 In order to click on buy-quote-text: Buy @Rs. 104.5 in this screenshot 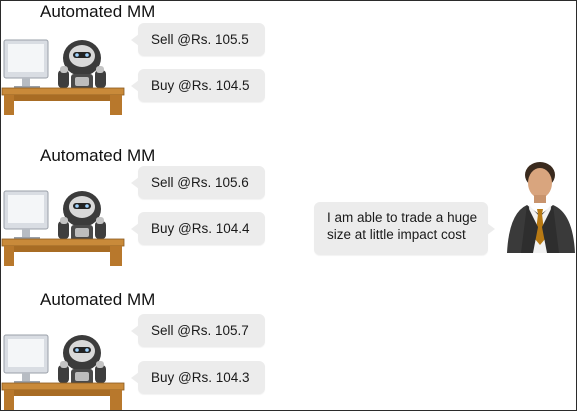, I will do `click(200, 85)`.